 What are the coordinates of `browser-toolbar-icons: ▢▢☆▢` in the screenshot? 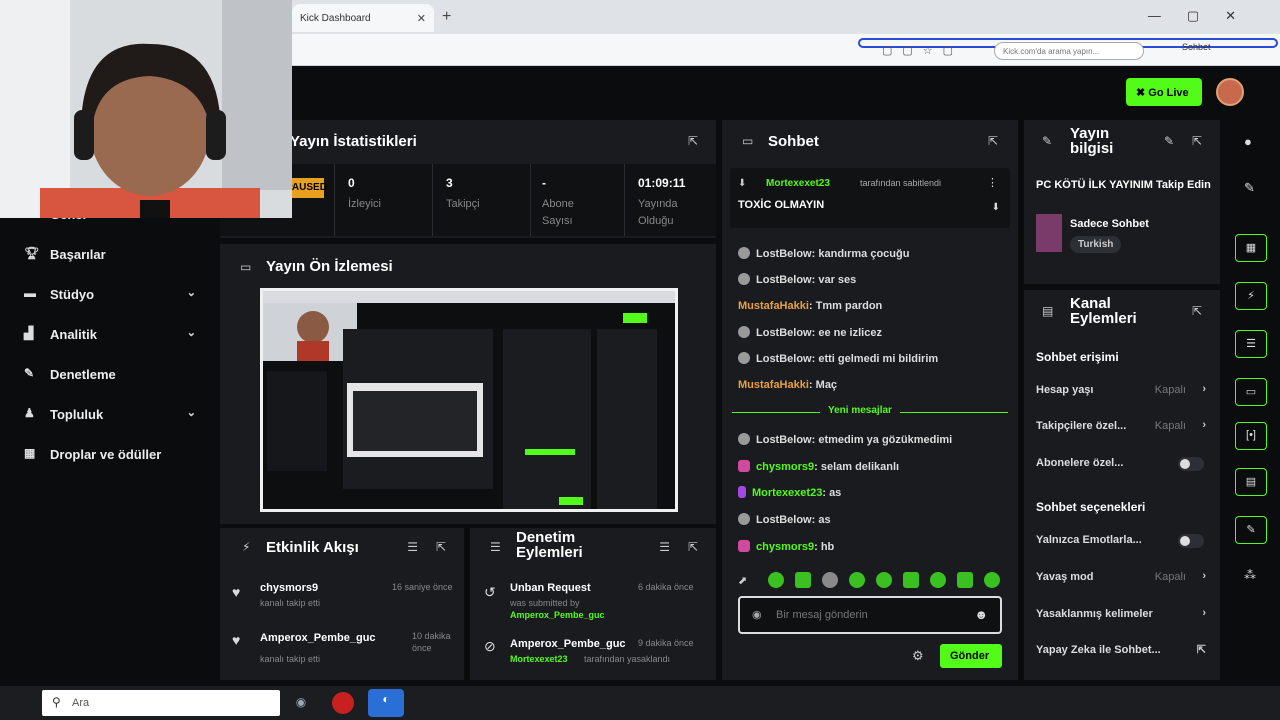 It's located at (922, 50).